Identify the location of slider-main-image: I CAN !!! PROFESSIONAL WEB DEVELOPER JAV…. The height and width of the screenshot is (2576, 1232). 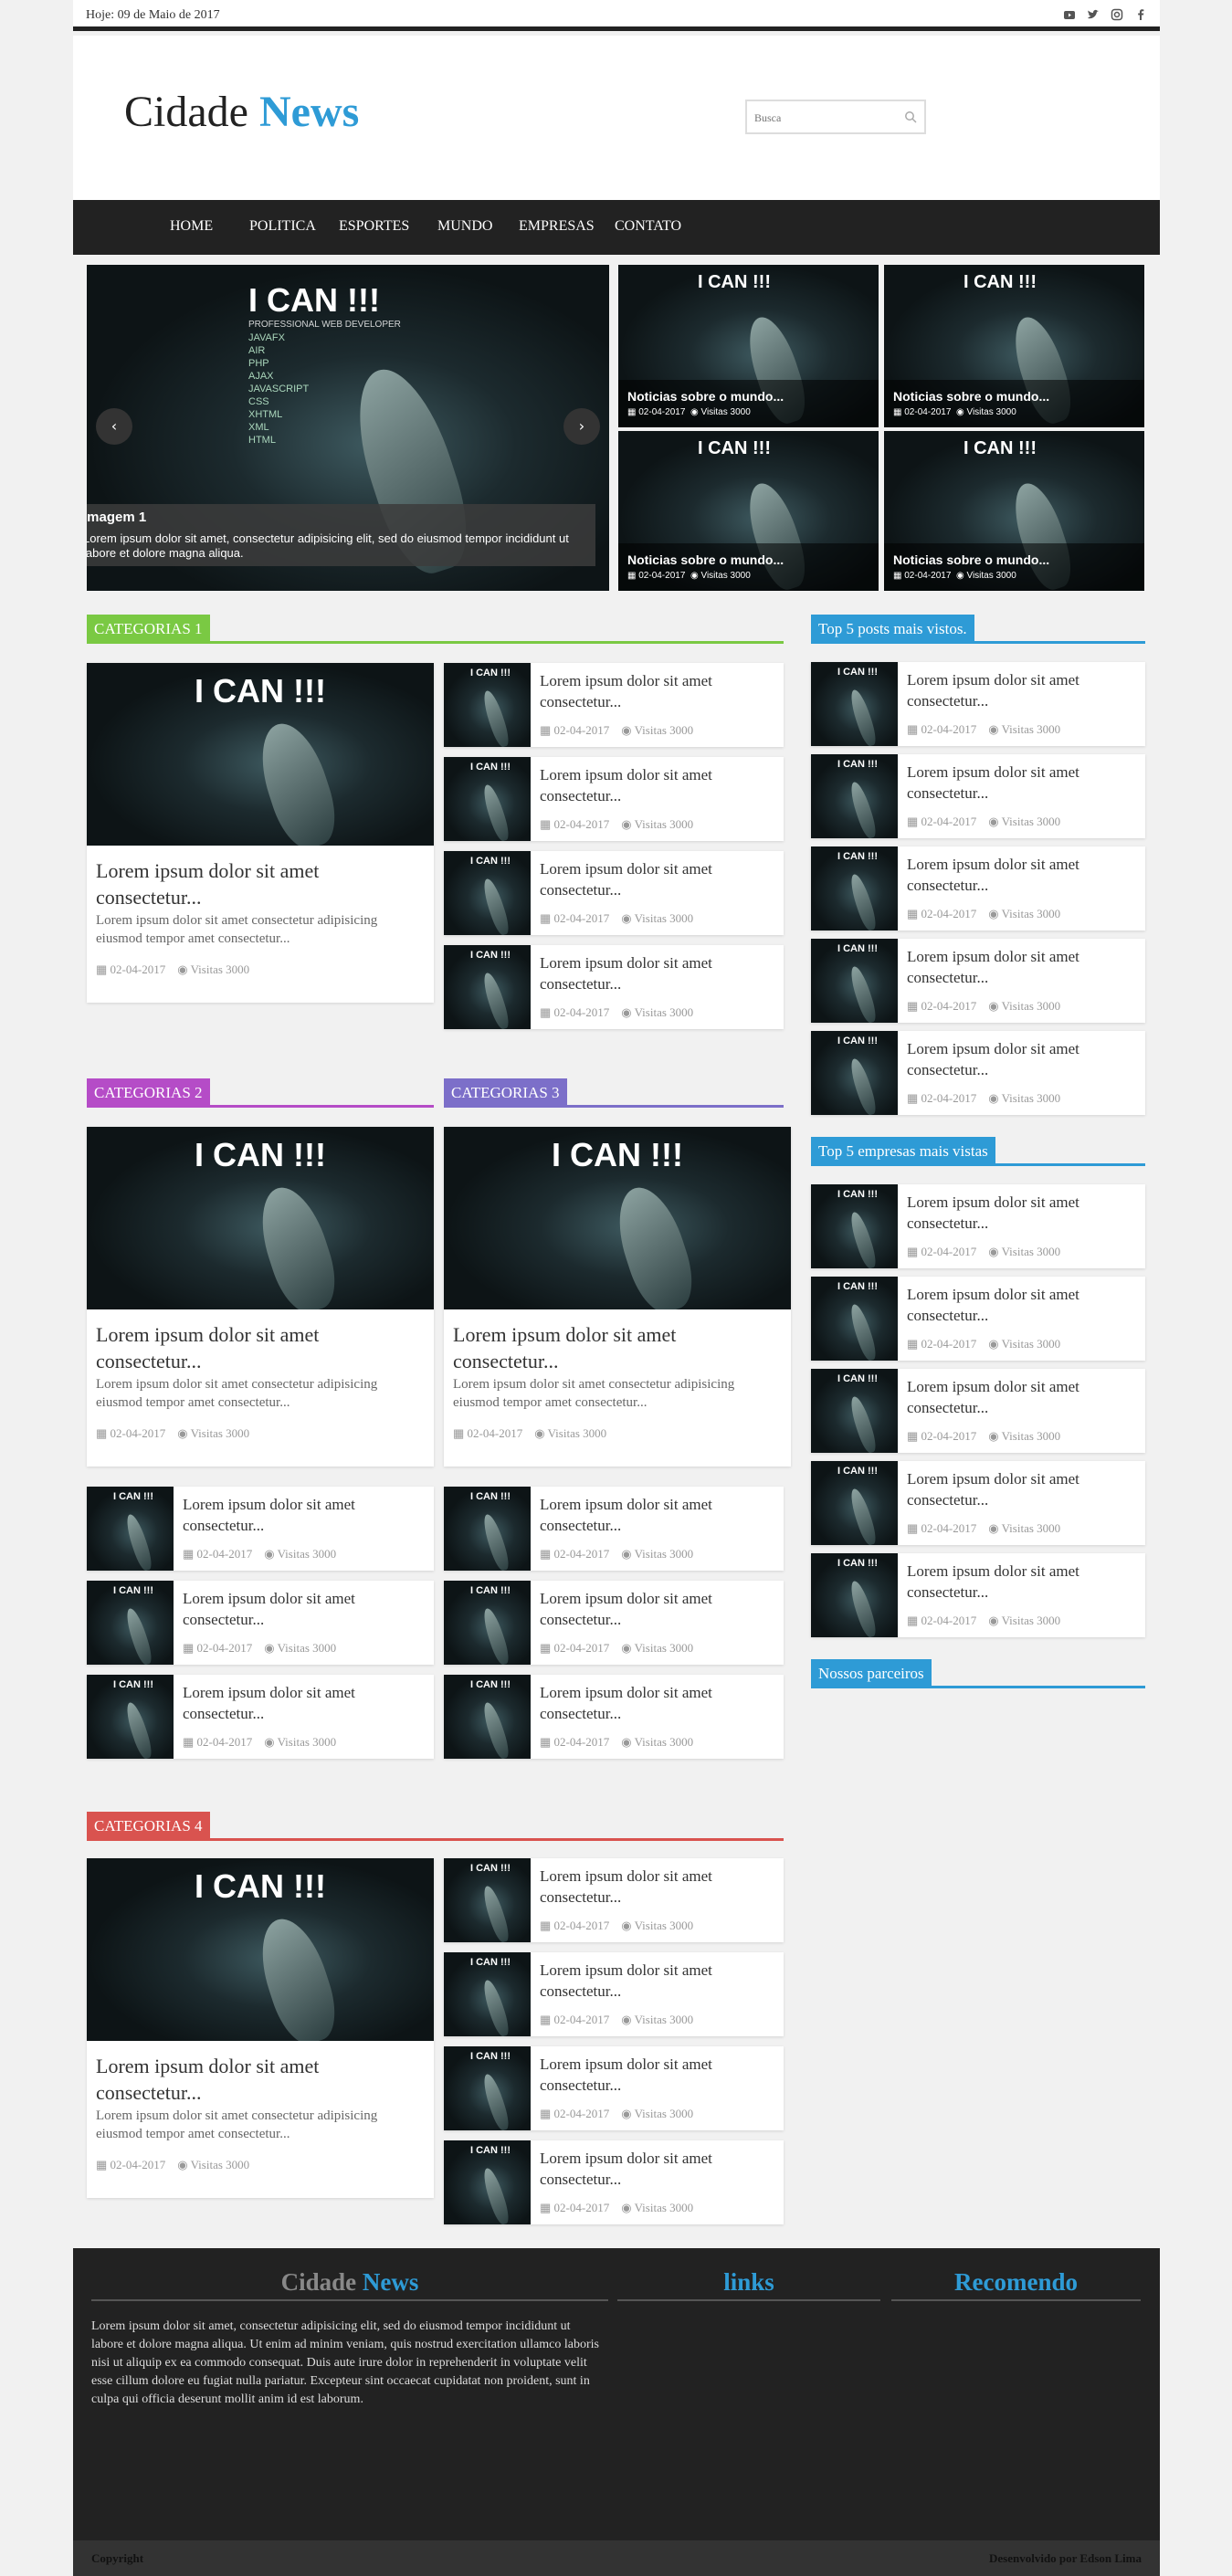
(348, 428).